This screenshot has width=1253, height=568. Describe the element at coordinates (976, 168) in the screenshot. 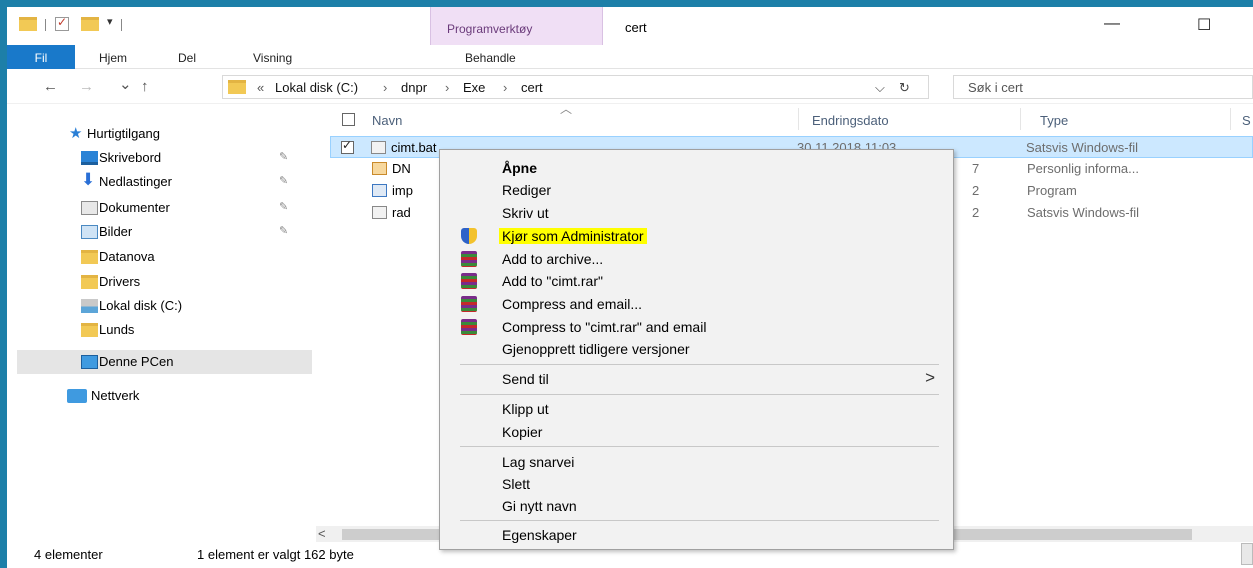

I see `file-date: 7` at that location.